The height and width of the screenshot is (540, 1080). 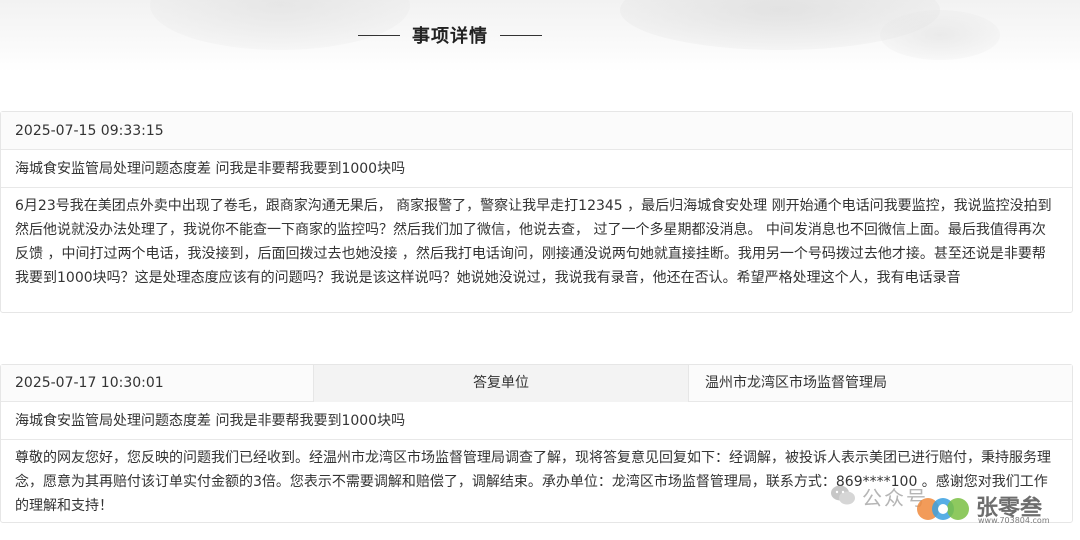 What do you see at coordinates (379, 35) in the screenshot?
I see `title-divider-left` at bounding box center [379, 35].